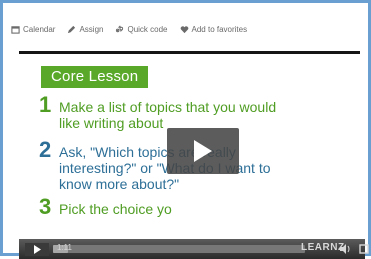 The image size is (371, 259). Describe the element at coordinates (364, 249) in the screenshot. I see `fullscreen-icon` at that location.